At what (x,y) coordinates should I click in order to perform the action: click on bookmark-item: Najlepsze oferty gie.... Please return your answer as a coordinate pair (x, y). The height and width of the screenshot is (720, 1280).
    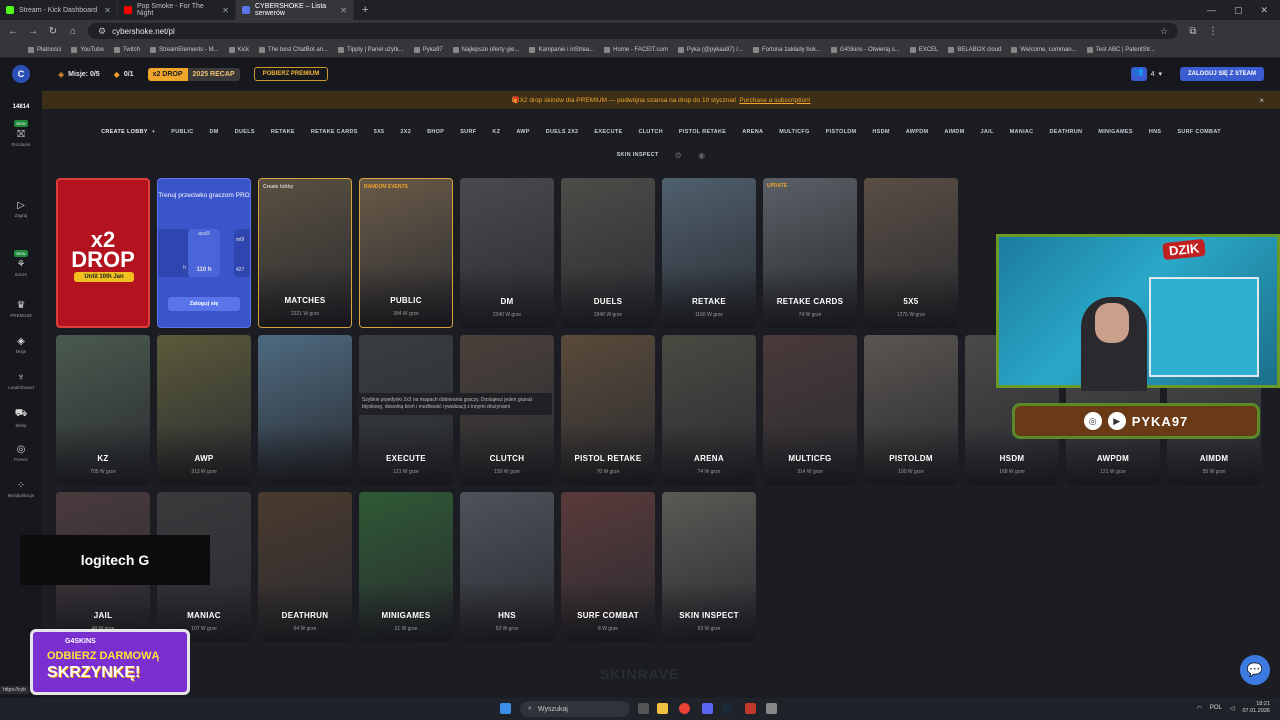
    Looking at the image, I should click on (485, 49).